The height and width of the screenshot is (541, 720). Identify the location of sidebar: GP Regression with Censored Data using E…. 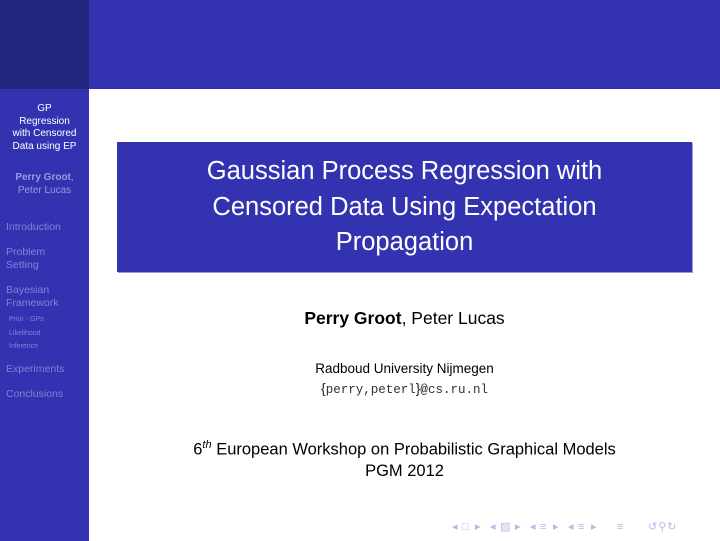
(44, 315).